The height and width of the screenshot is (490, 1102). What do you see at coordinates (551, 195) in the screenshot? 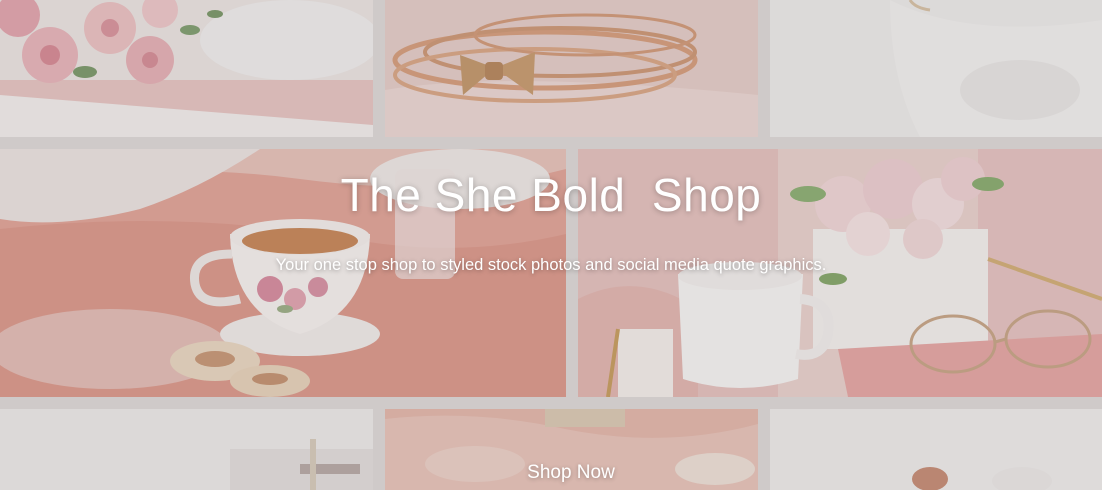
I see `hero-title: The She Bold Shop` at bounding box center [551, 195].